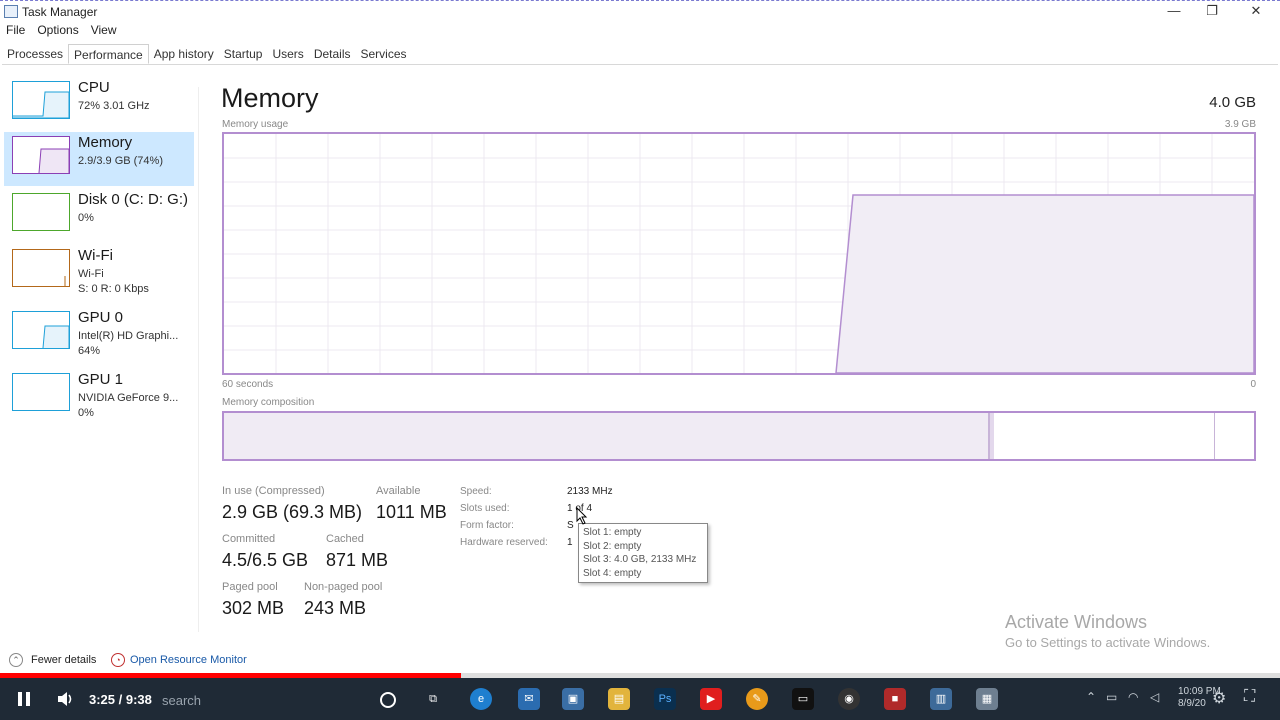  I want to click on cortana-icon, so click(388, 700).